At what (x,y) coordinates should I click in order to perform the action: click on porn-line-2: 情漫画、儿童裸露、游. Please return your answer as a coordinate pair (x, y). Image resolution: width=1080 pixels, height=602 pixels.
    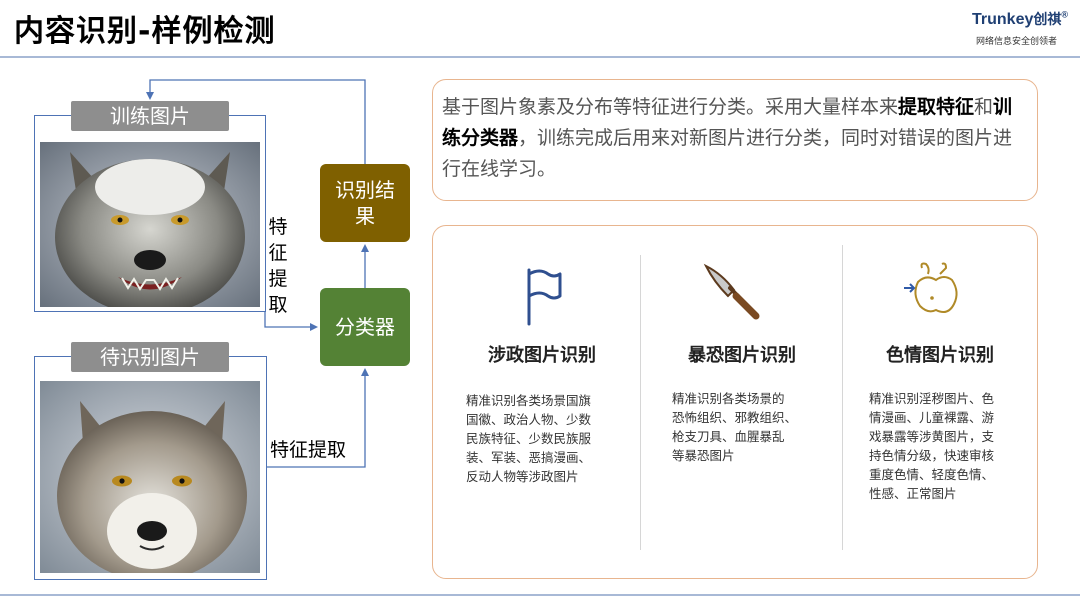
    Looking at the image, I should click on (932, 417).